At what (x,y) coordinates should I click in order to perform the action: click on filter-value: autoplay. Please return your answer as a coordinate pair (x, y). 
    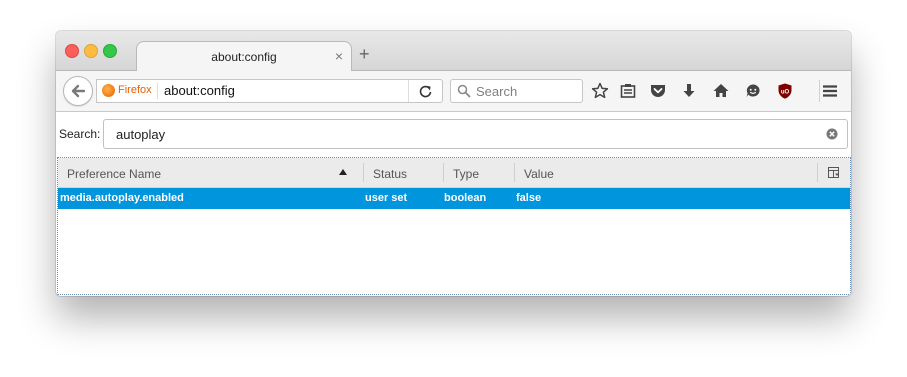
    Looking at the image, I should click on (140, 134).